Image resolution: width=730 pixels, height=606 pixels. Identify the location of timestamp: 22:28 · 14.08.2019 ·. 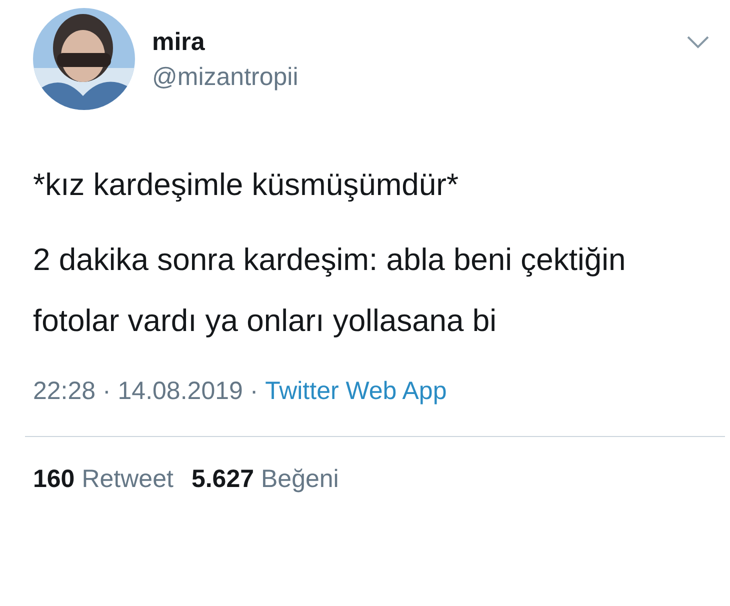
(145, 391).